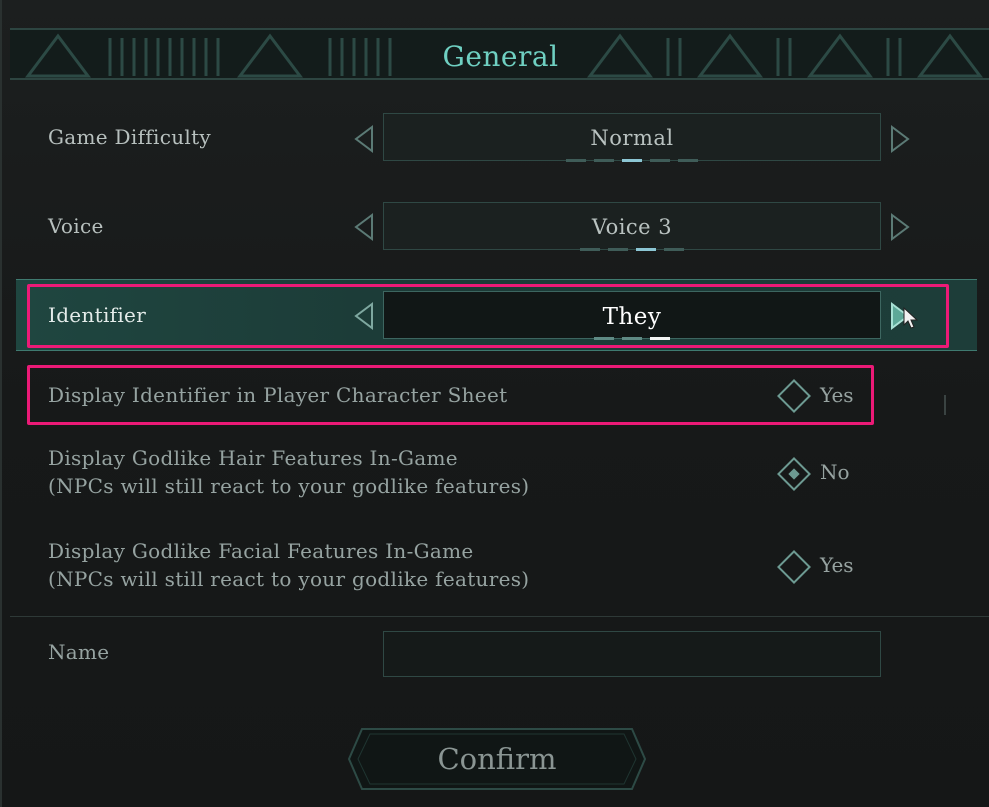  I want to click on difficulty-selector: Normal, so click(632, 137).